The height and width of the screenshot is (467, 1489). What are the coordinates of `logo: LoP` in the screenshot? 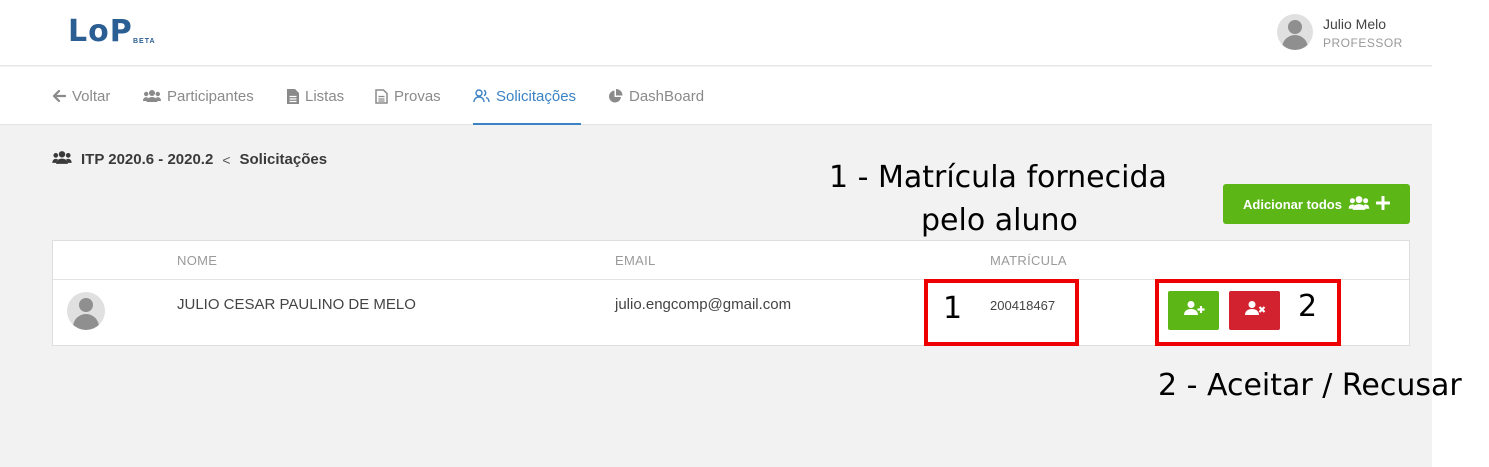 It's located at (100, 31).